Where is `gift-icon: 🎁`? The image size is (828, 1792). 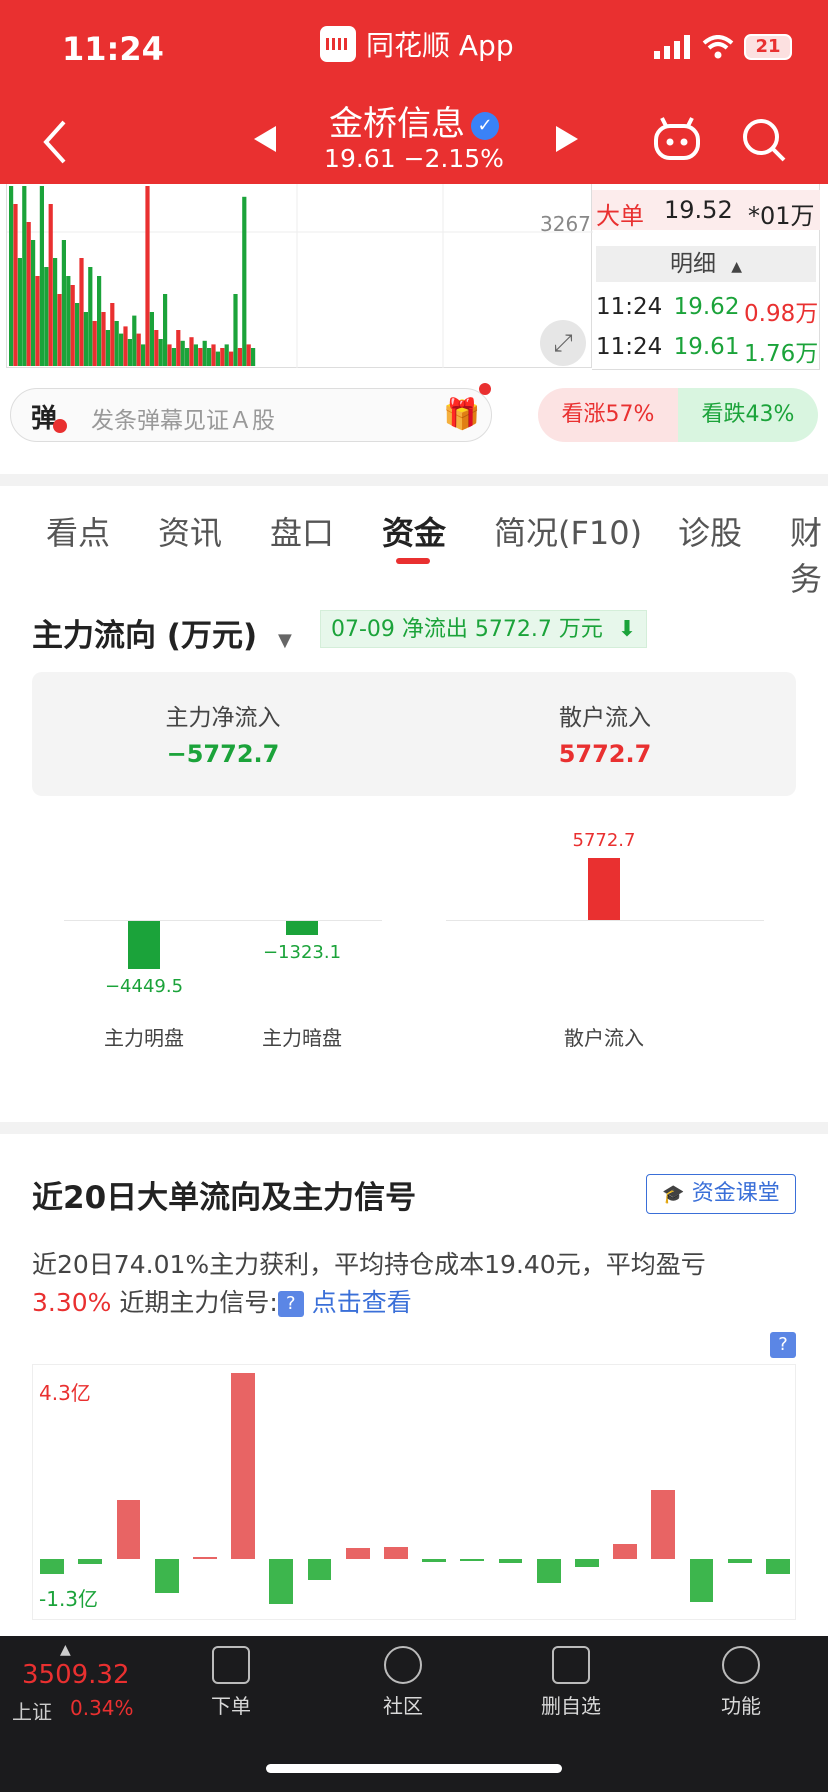 gift-icon: 🎁 is located at coordinates (461, 414).